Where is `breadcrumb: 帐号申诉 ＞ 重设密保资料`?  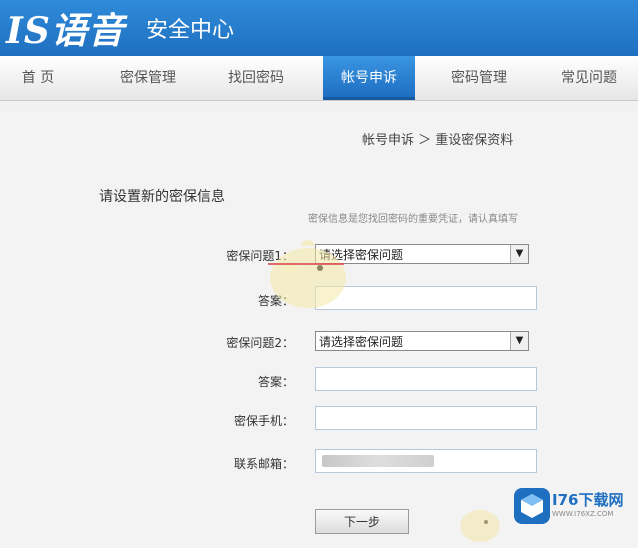
breadcrumb: 帐号申诉 ＞ 重设密保资料 is located at coordinates (438, 140).